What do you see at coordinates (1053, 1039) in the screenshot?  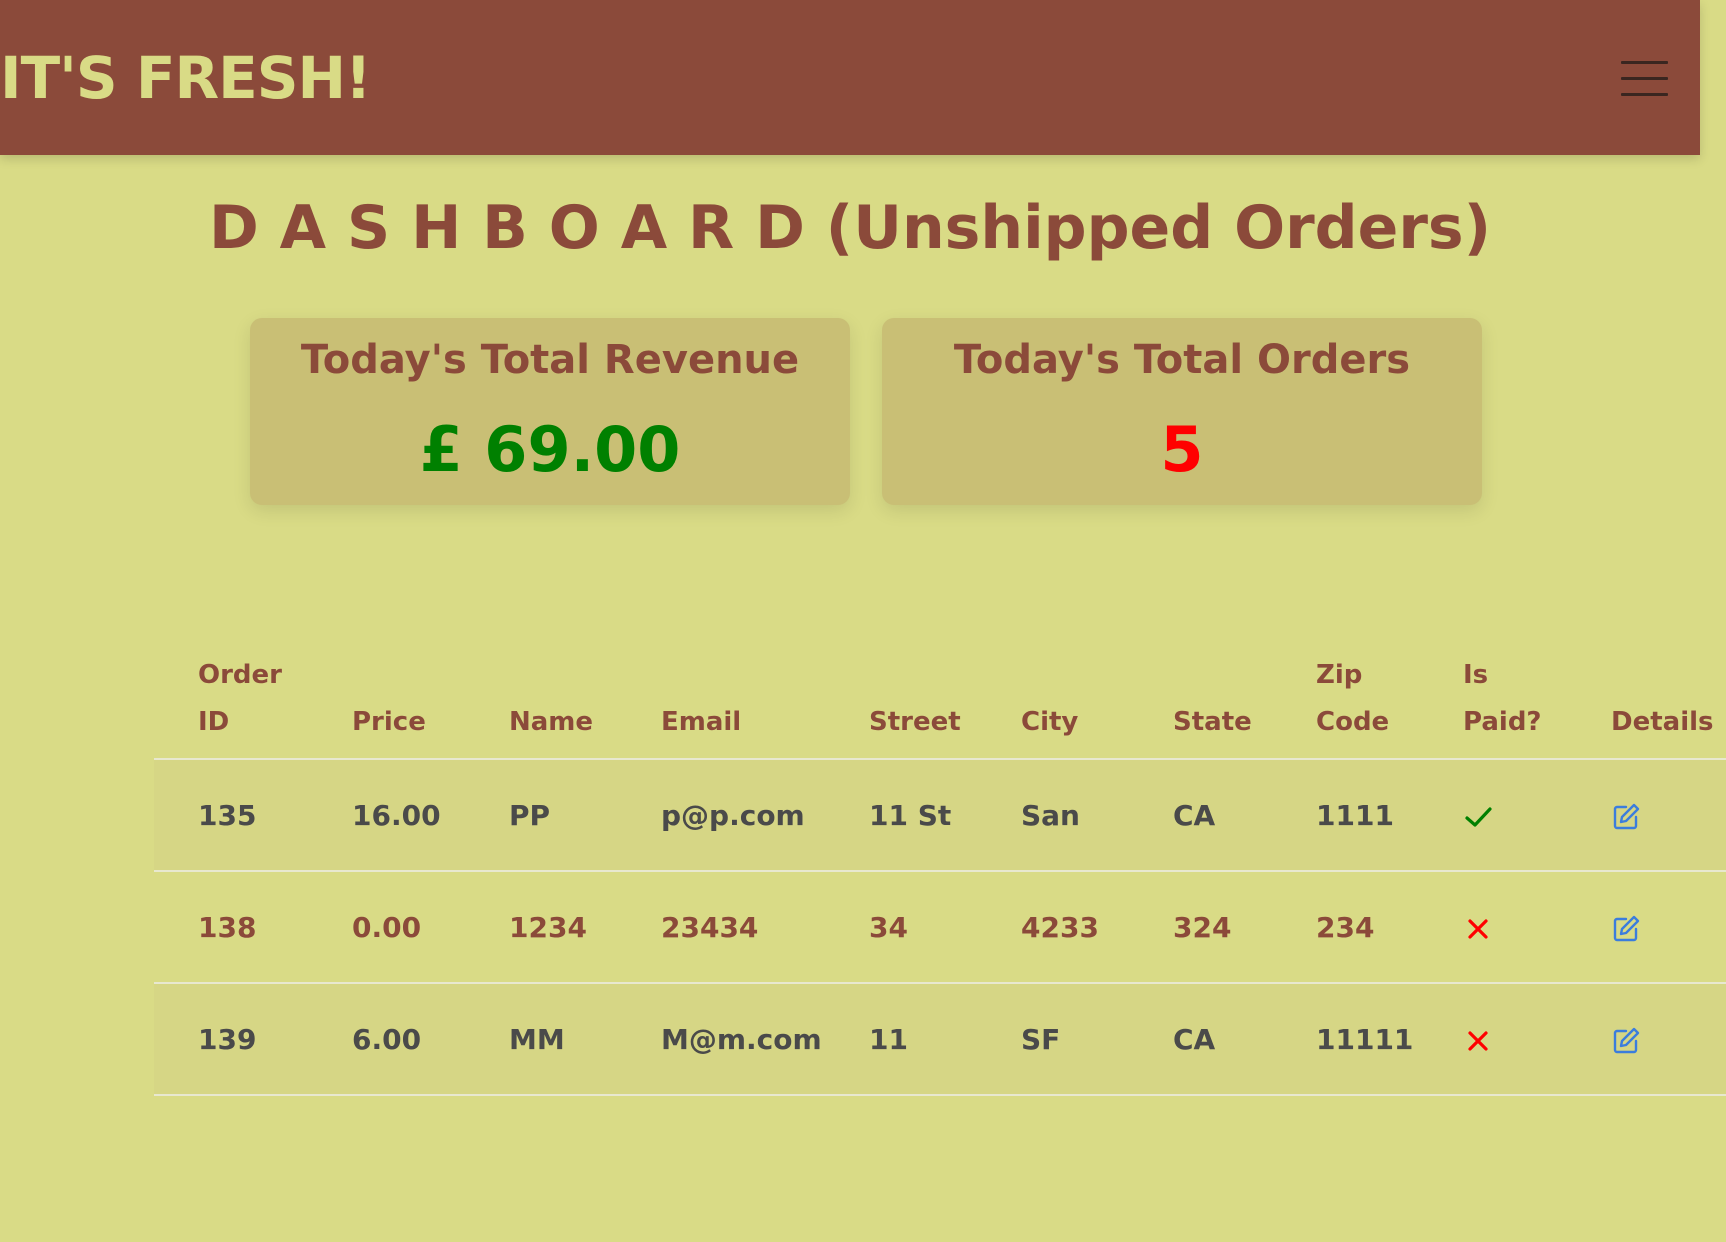 I see `cell-city: SF` at bounding box center [1053, 1039].